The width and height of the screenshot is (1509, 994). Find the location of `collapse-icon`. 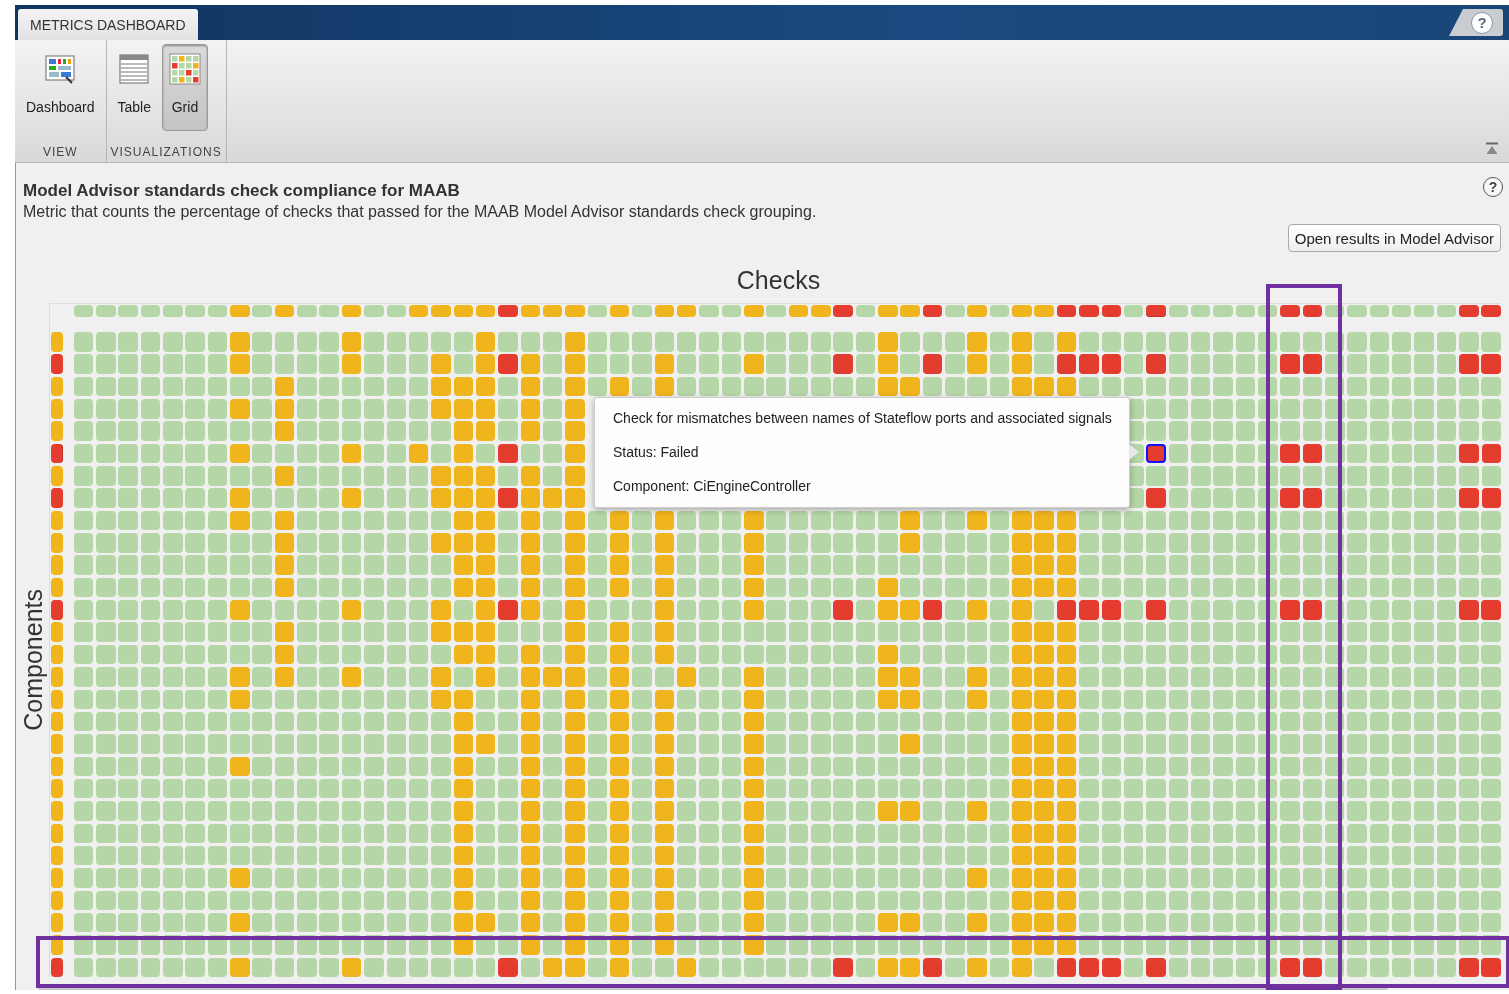

collapse-icon is located at coordinates (1492, 149).